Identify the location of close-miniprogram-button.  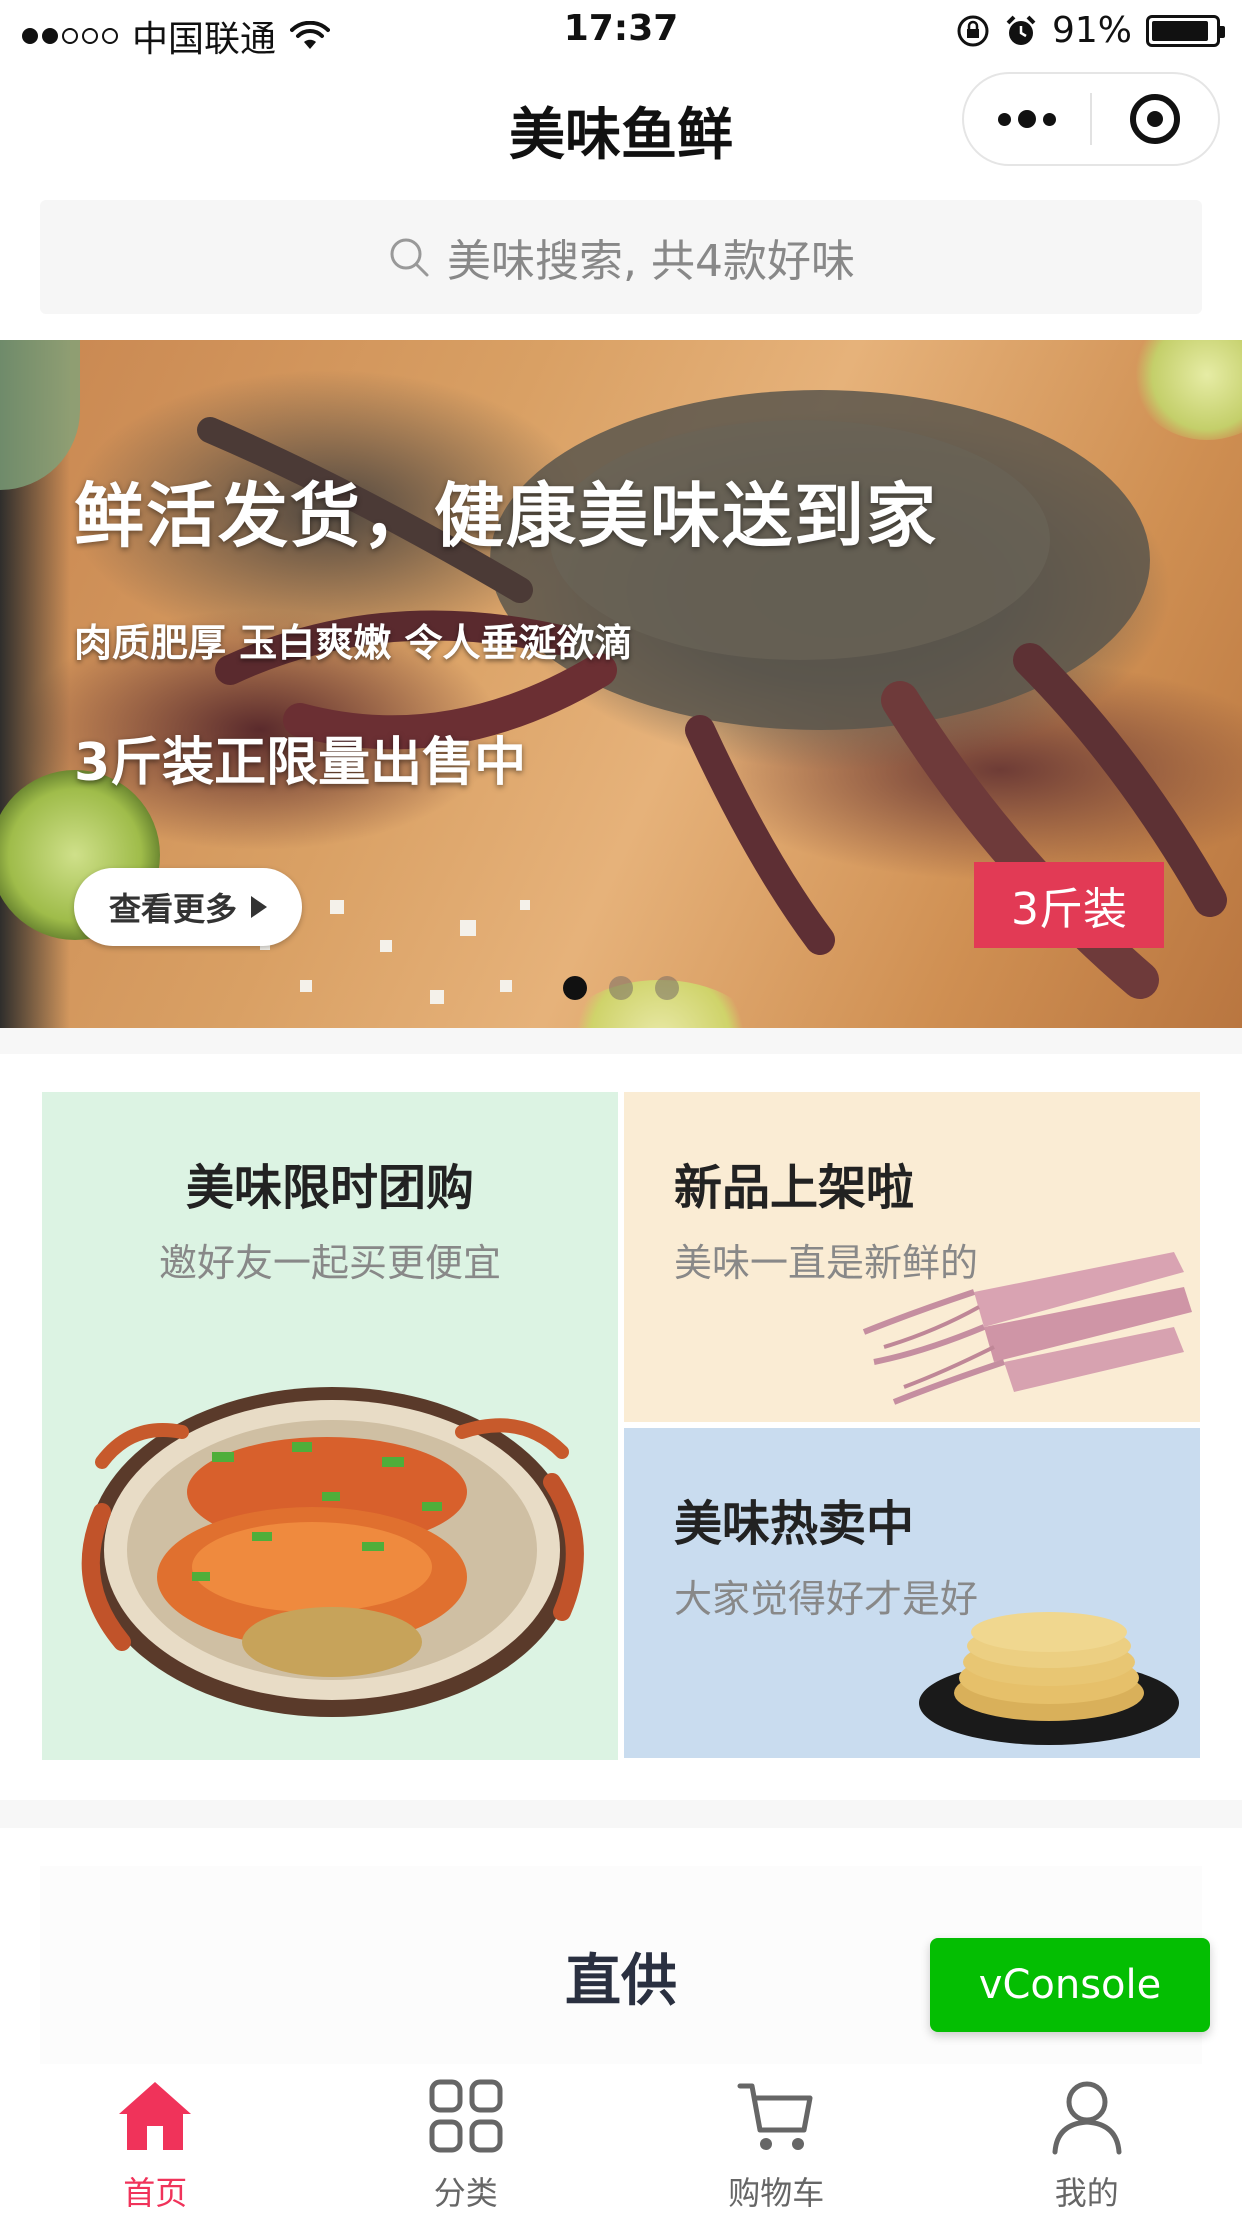
(1155, 119).